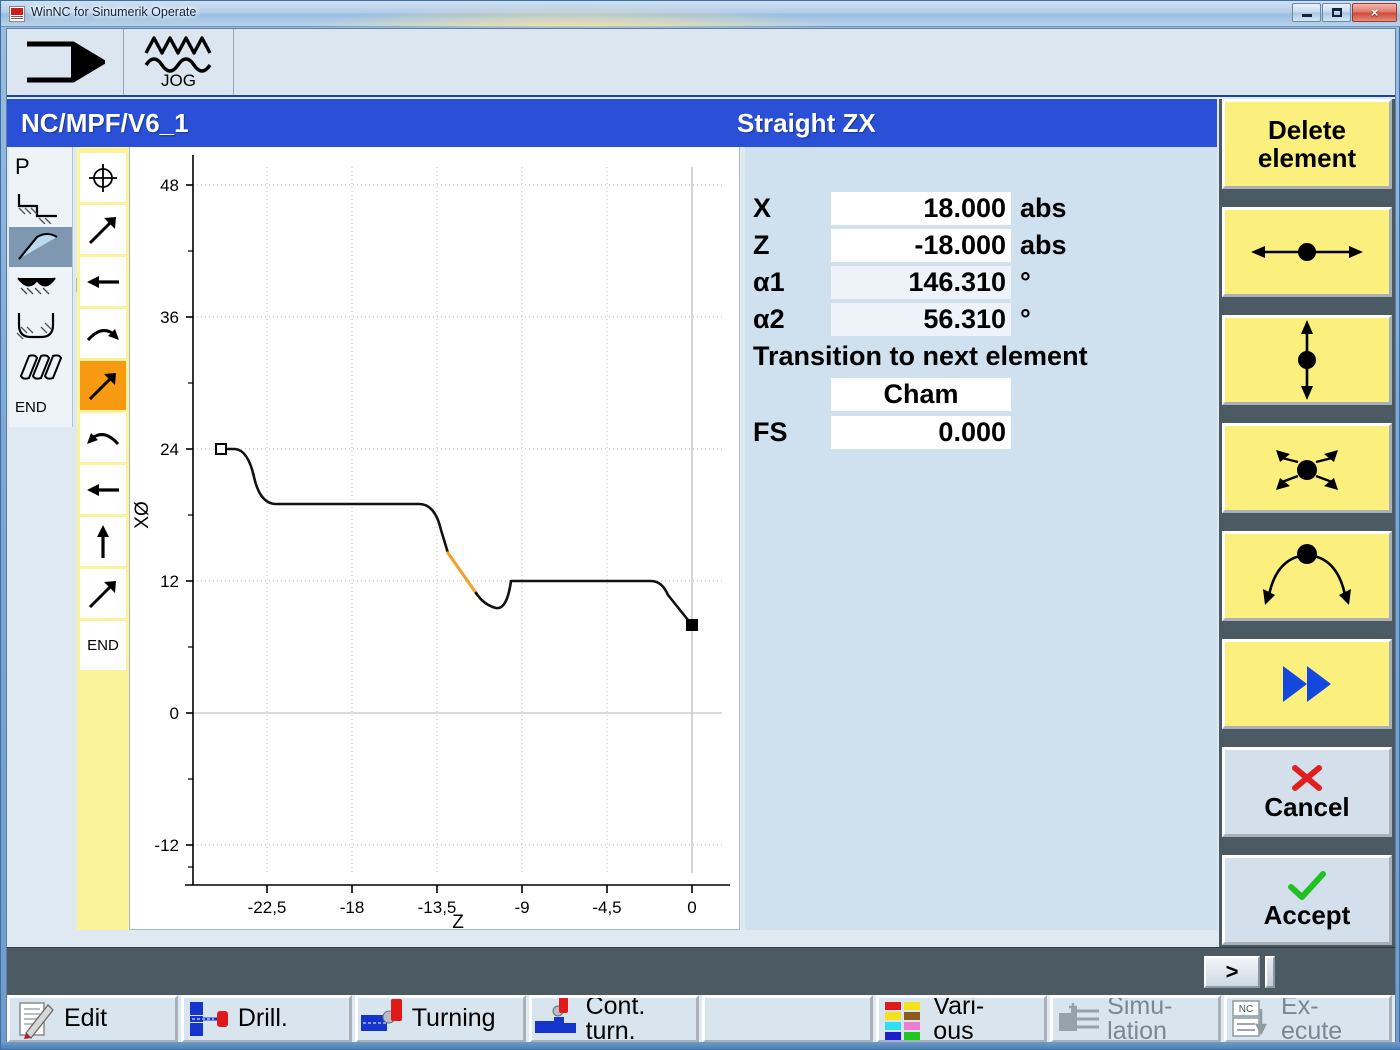 This screenshot has height=1050, width=1400. I want to click on param-label-x: X, so click(762, 207).